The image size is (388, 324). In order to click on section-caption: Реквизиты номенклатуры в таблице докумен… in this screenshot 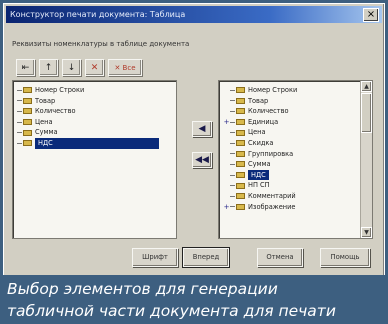, I will do `click(101, 44)`.